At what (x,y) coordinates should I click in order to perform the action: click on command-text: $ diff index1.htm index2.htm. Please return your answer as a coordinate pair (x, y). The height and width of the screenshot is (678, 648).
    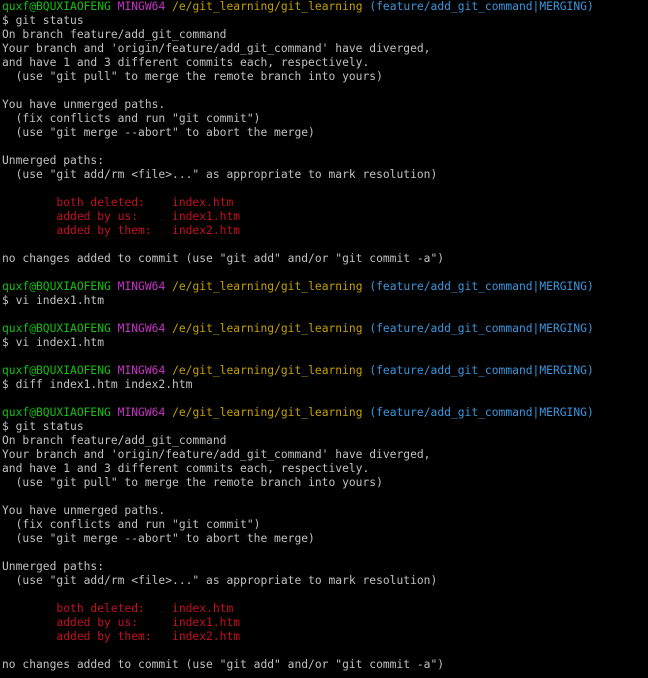
    Looking at the image, I should click on (97, 384).